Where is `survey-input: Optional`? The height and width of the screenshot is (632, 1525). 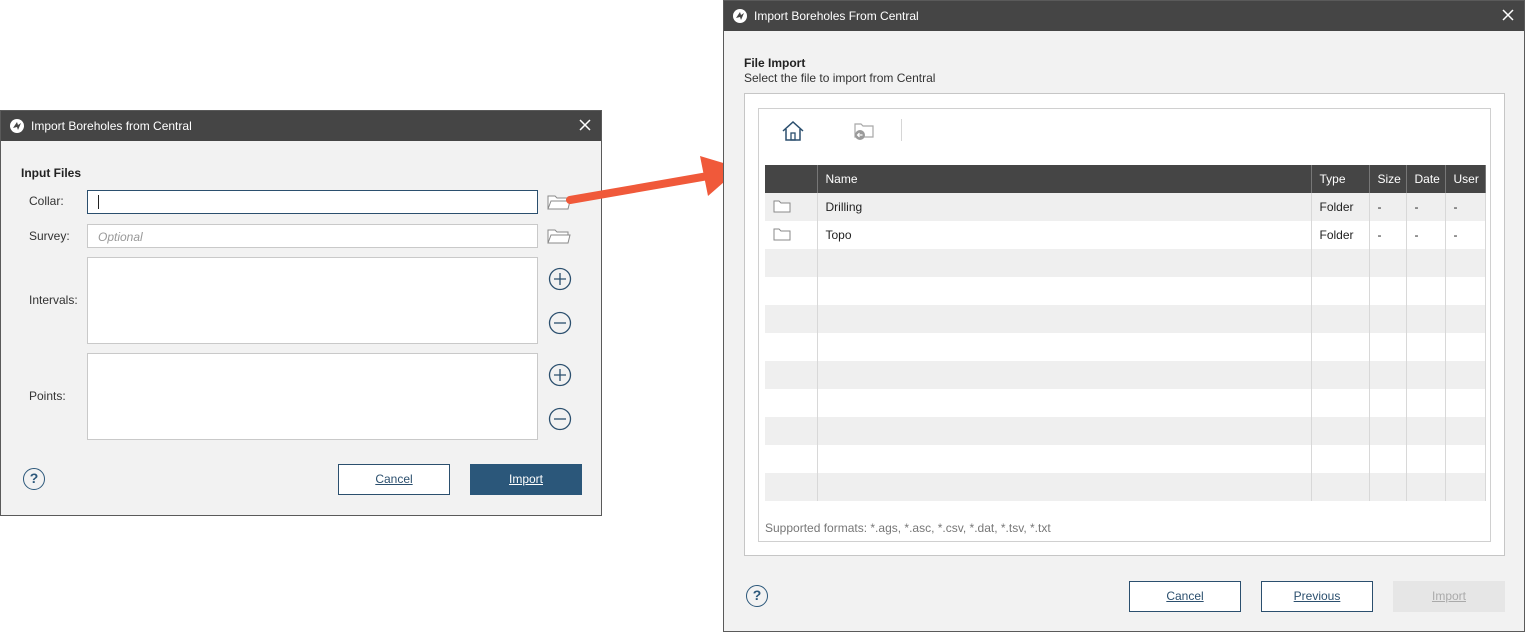
survey-input: Optional is located at coordinates (312, 236).